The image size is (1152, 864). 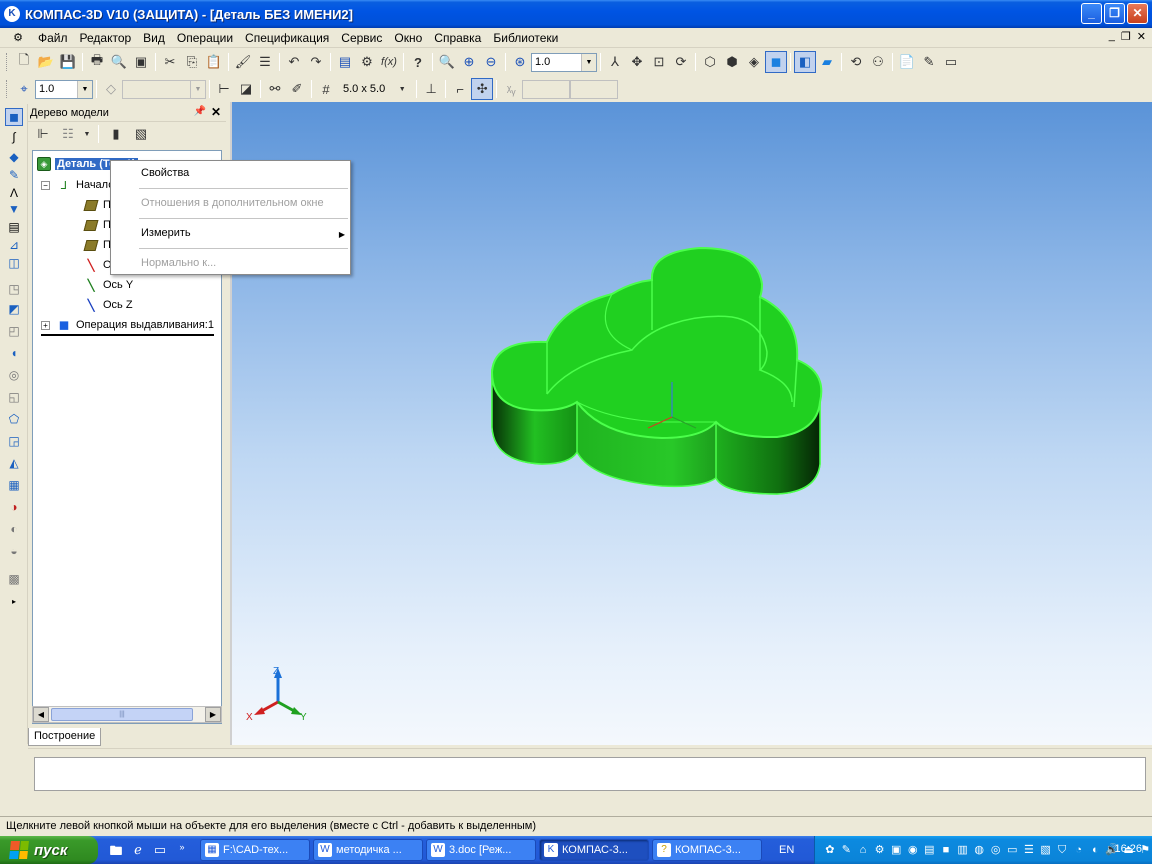 I want to click on round-icon: ⌐, so click(x=460, y=89).